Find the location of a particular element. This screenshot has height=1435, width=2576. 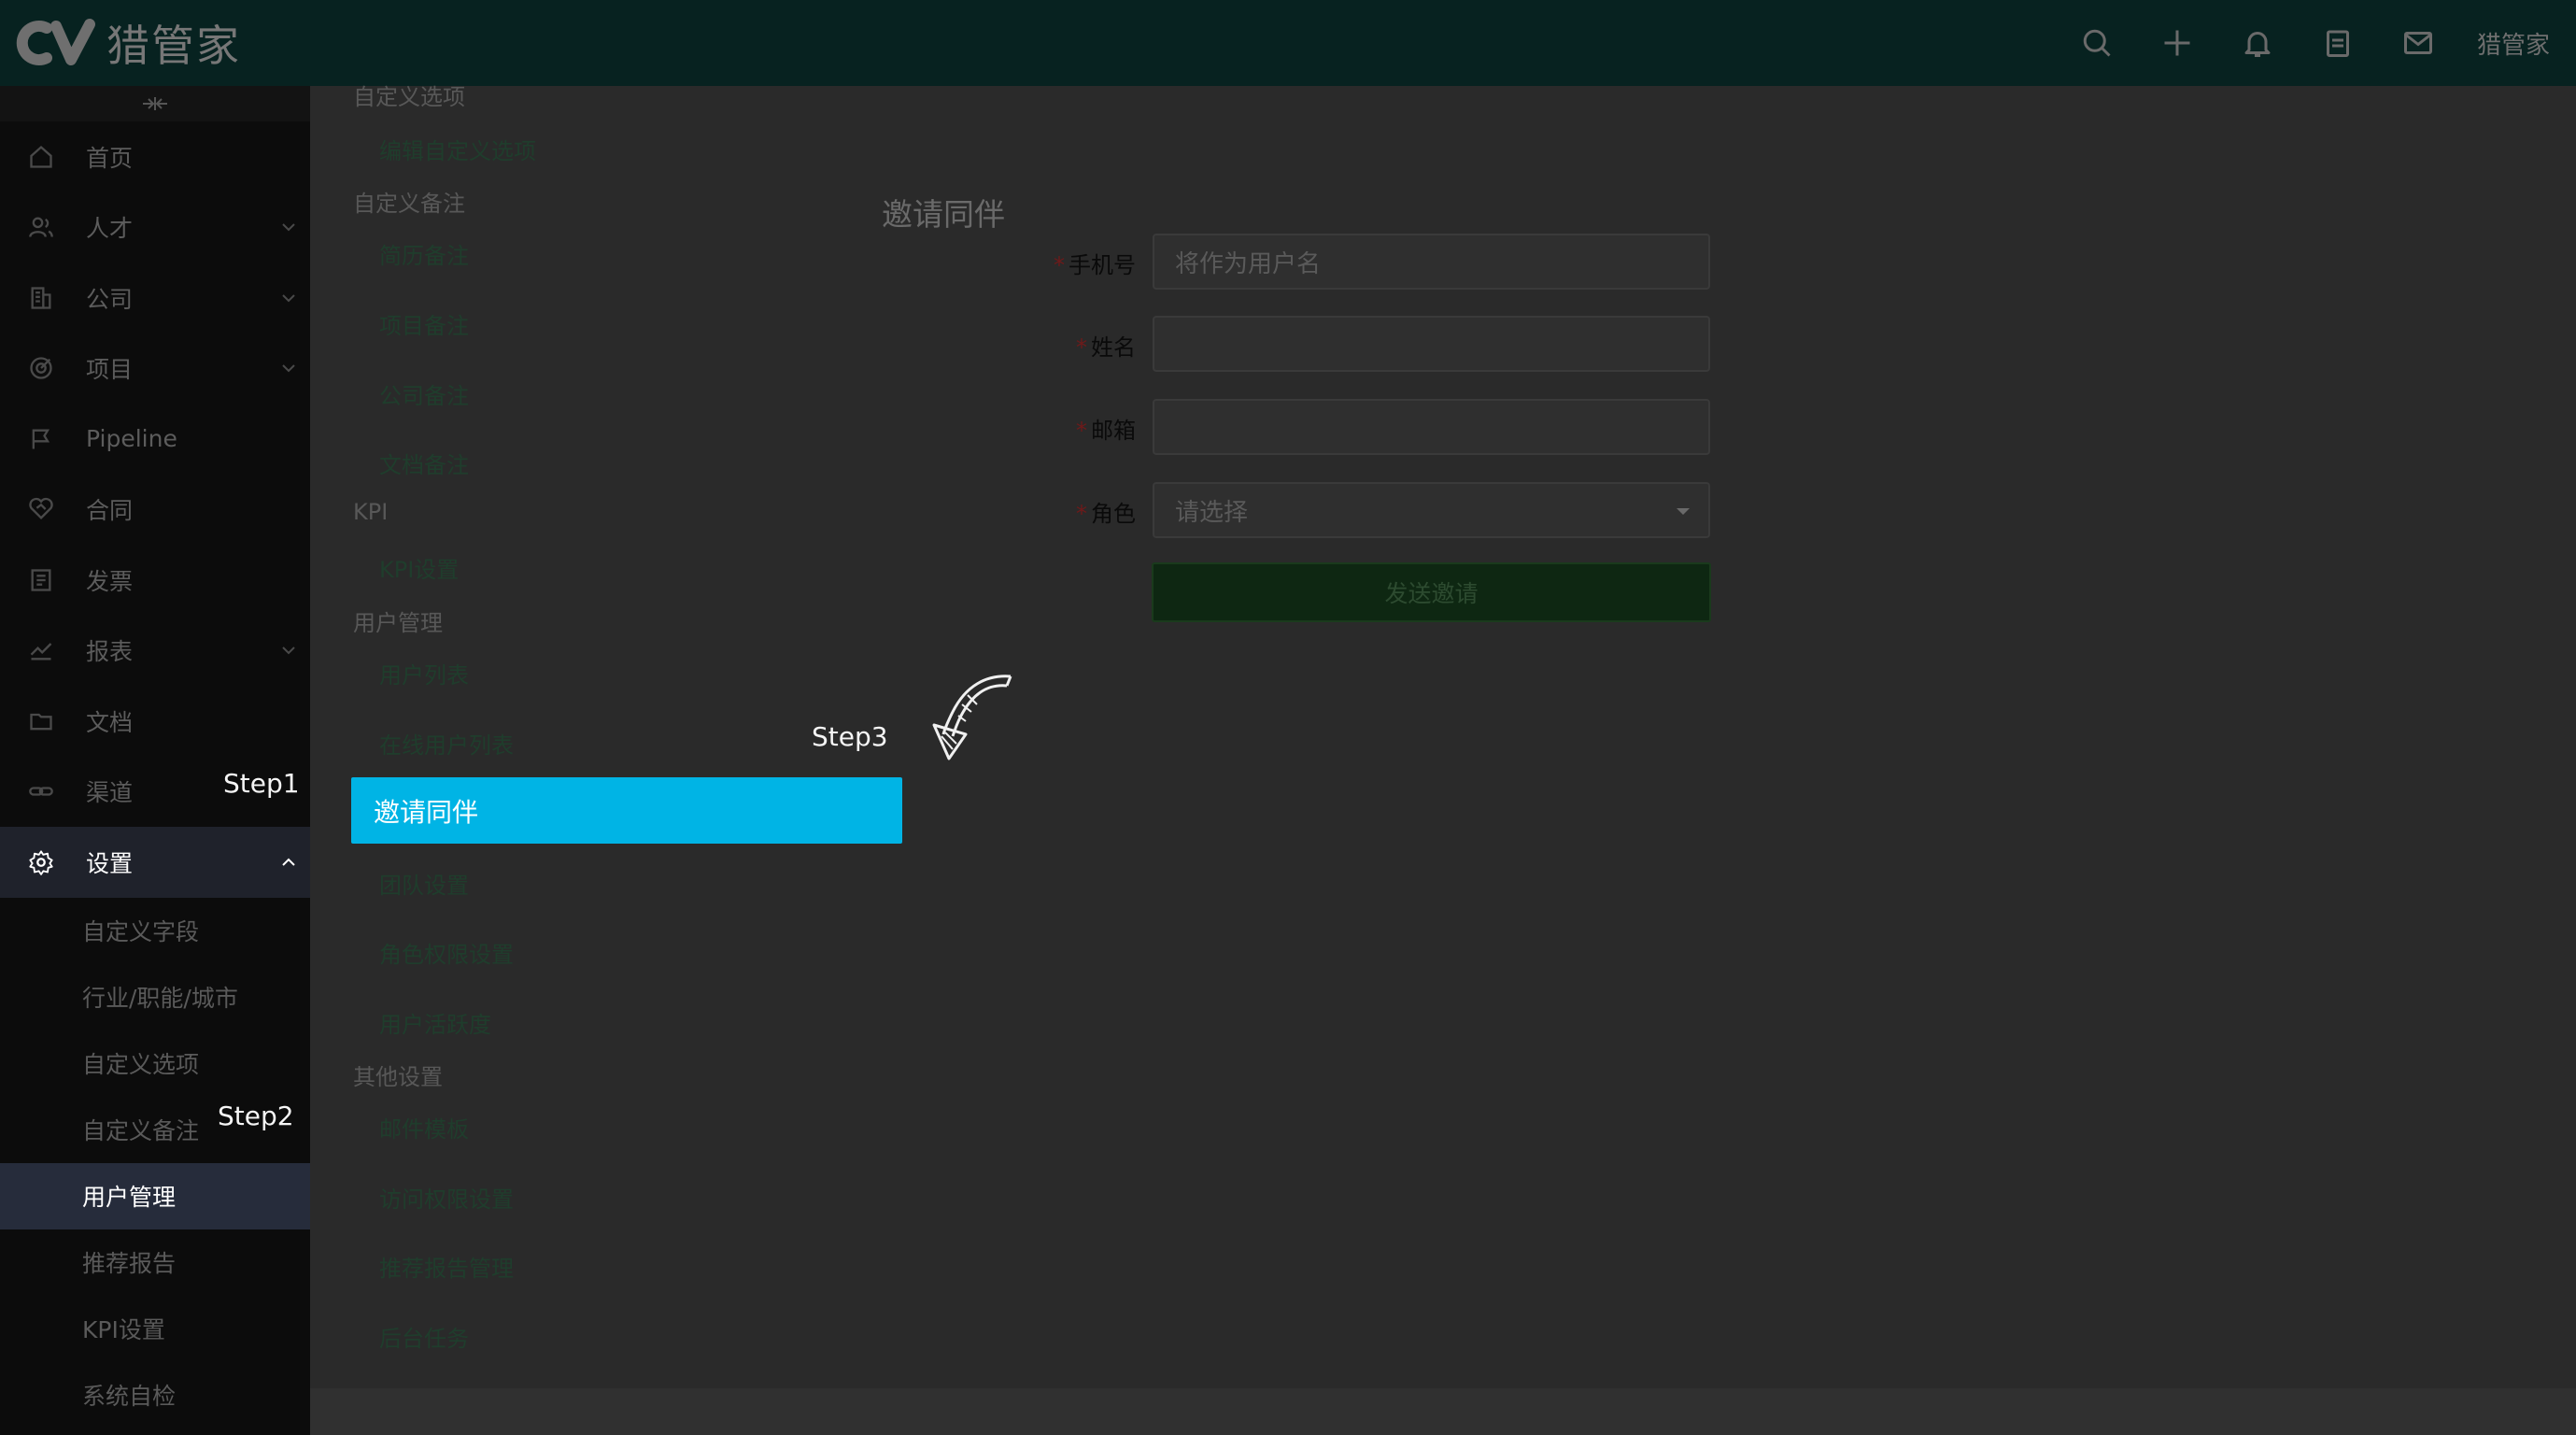

chevron-up-icon is located at coordinates (288, 862).